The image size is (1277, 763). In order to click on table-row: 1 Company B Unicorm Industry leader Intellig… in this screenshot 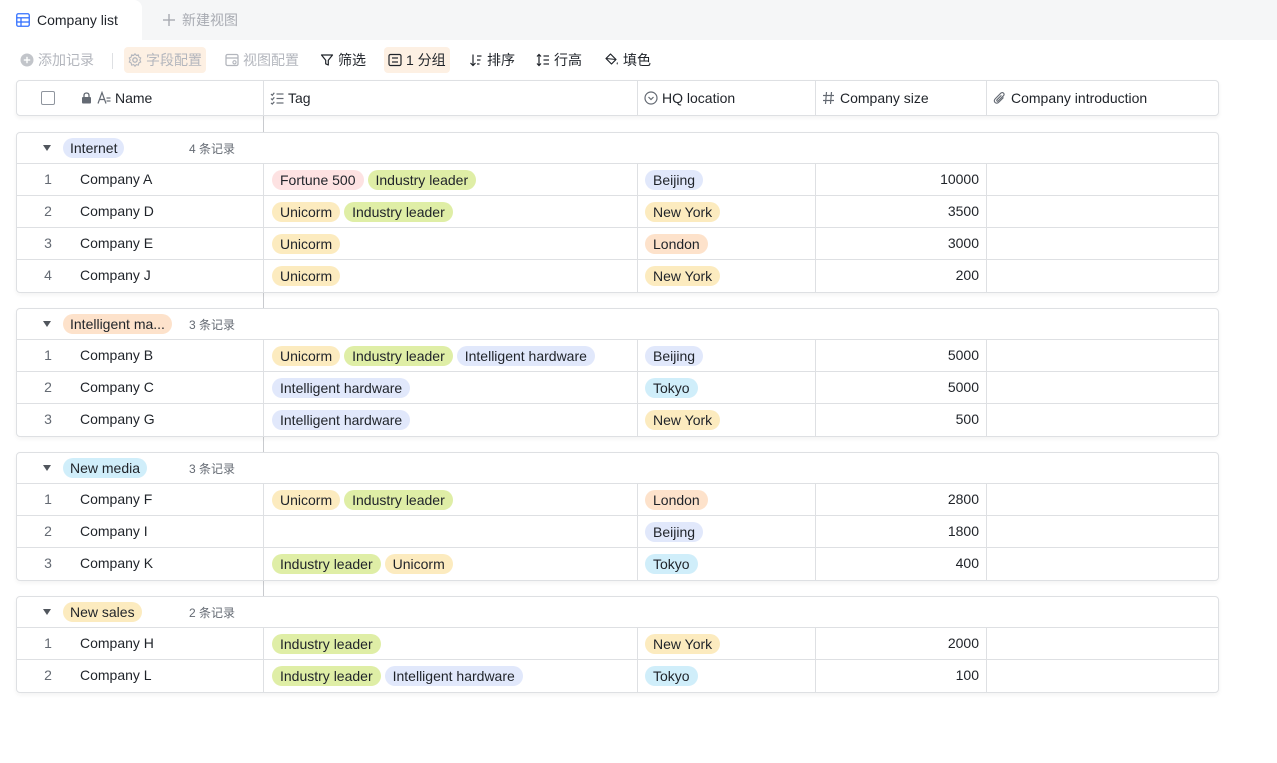, I will do `click(617, 356)`.